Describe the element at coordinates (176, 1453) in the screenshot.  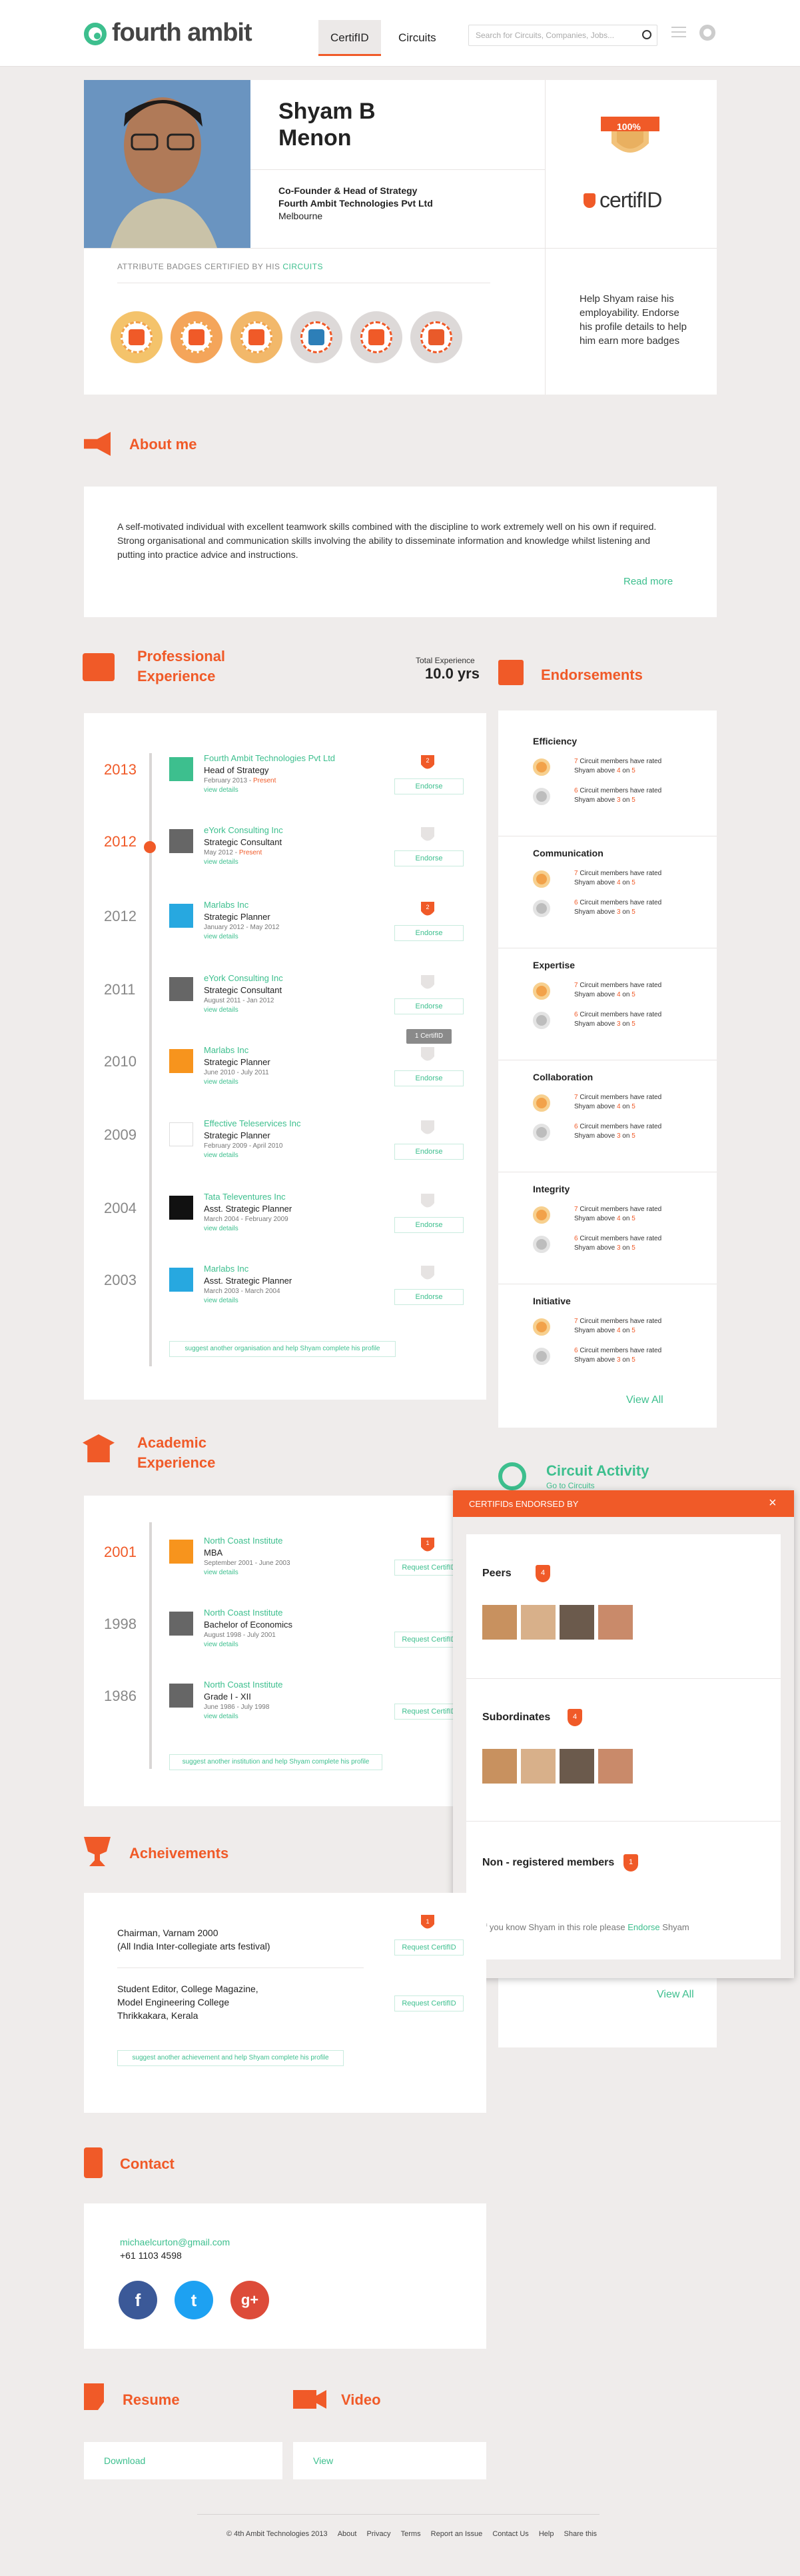
I see `academic-title: Academic Experience` at that location.